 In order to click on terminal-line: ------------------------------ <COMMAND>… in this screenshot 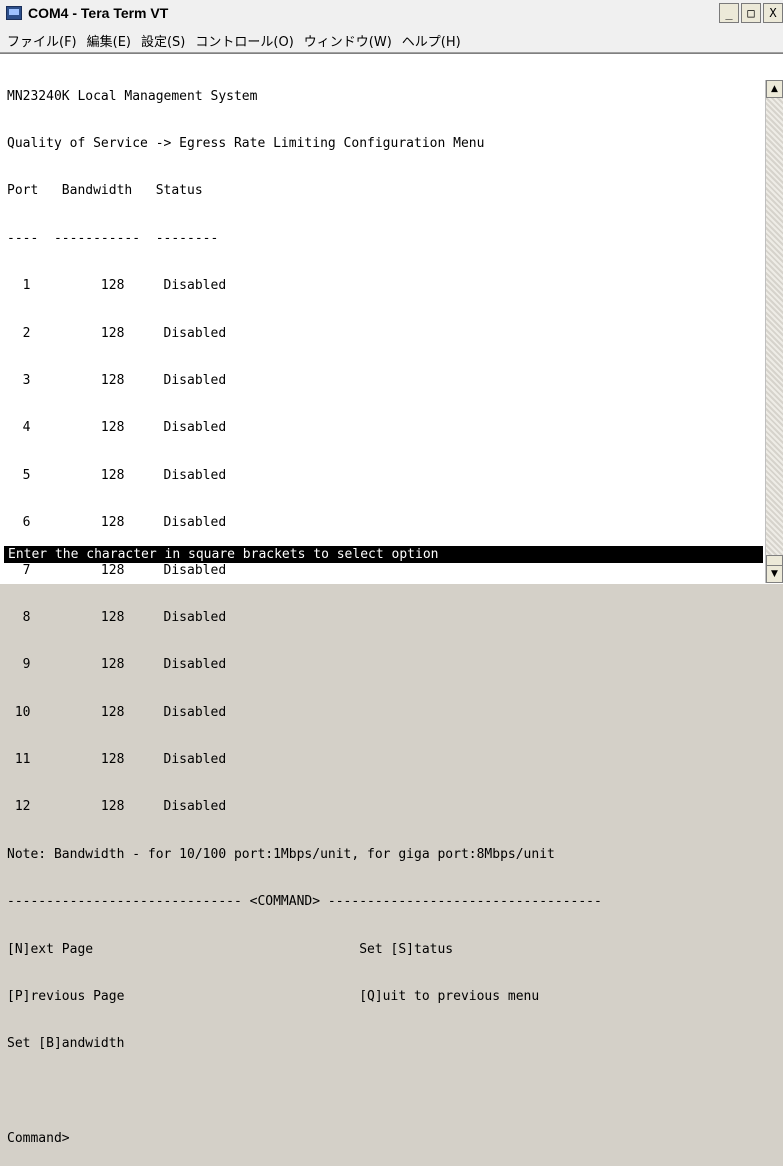, I will do `click(304, 902)`.